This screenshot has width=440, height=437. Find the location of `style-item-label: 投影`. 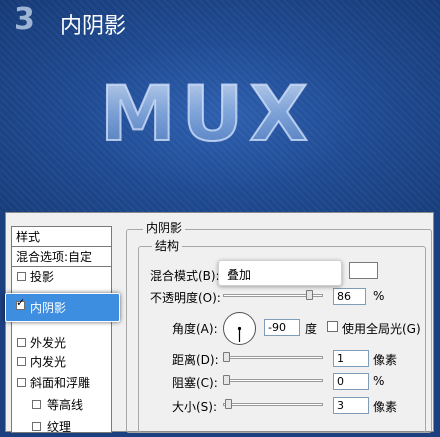

style-item-label: 投影 is located at coordinates (42, 277).